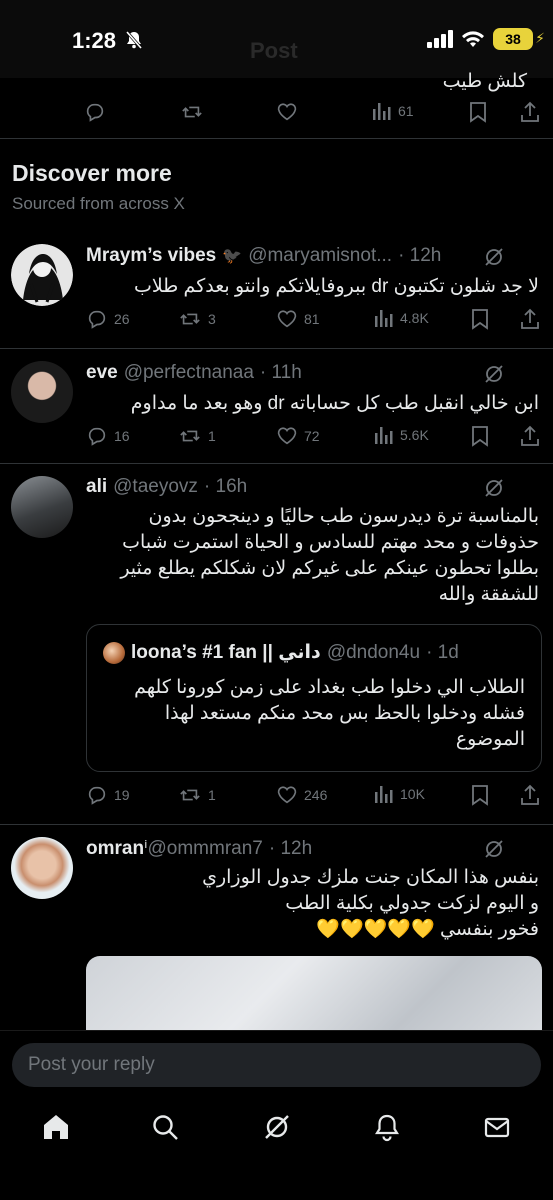  What do you see at coordinates (108, 319) in the screenshot?
I see `reply-button: 26` at bounding box center [108, 319].